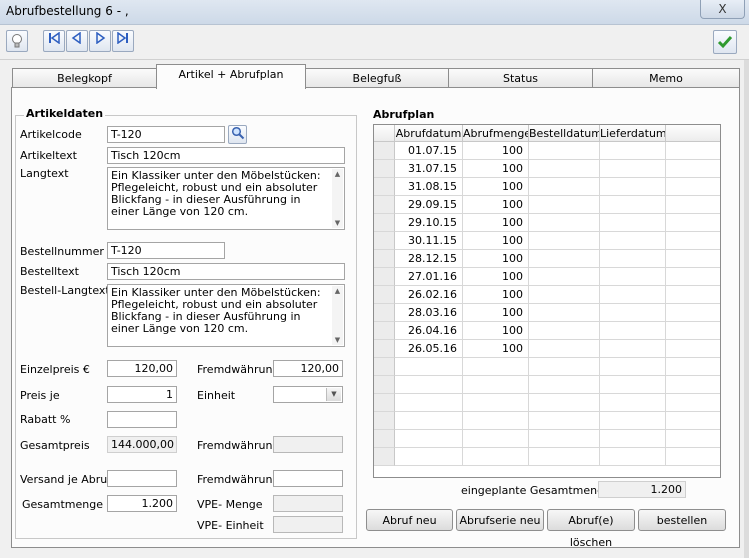 The height and width of the screenshot is (558, 749). What do you see at coordinates (429, 331) in the screenshot?
I see `table-cell: 26.04.16` at bounding box center [429, 331].